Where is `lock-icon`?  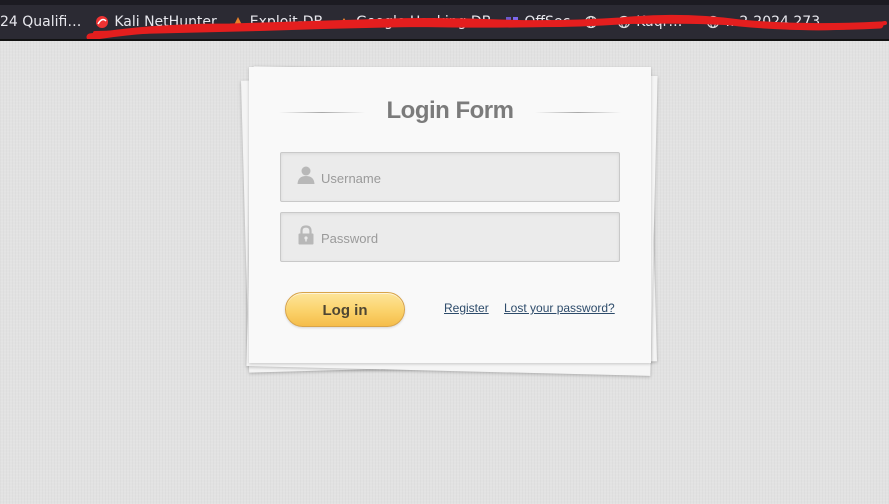
lock-icon is located at coordinates (306, 235).